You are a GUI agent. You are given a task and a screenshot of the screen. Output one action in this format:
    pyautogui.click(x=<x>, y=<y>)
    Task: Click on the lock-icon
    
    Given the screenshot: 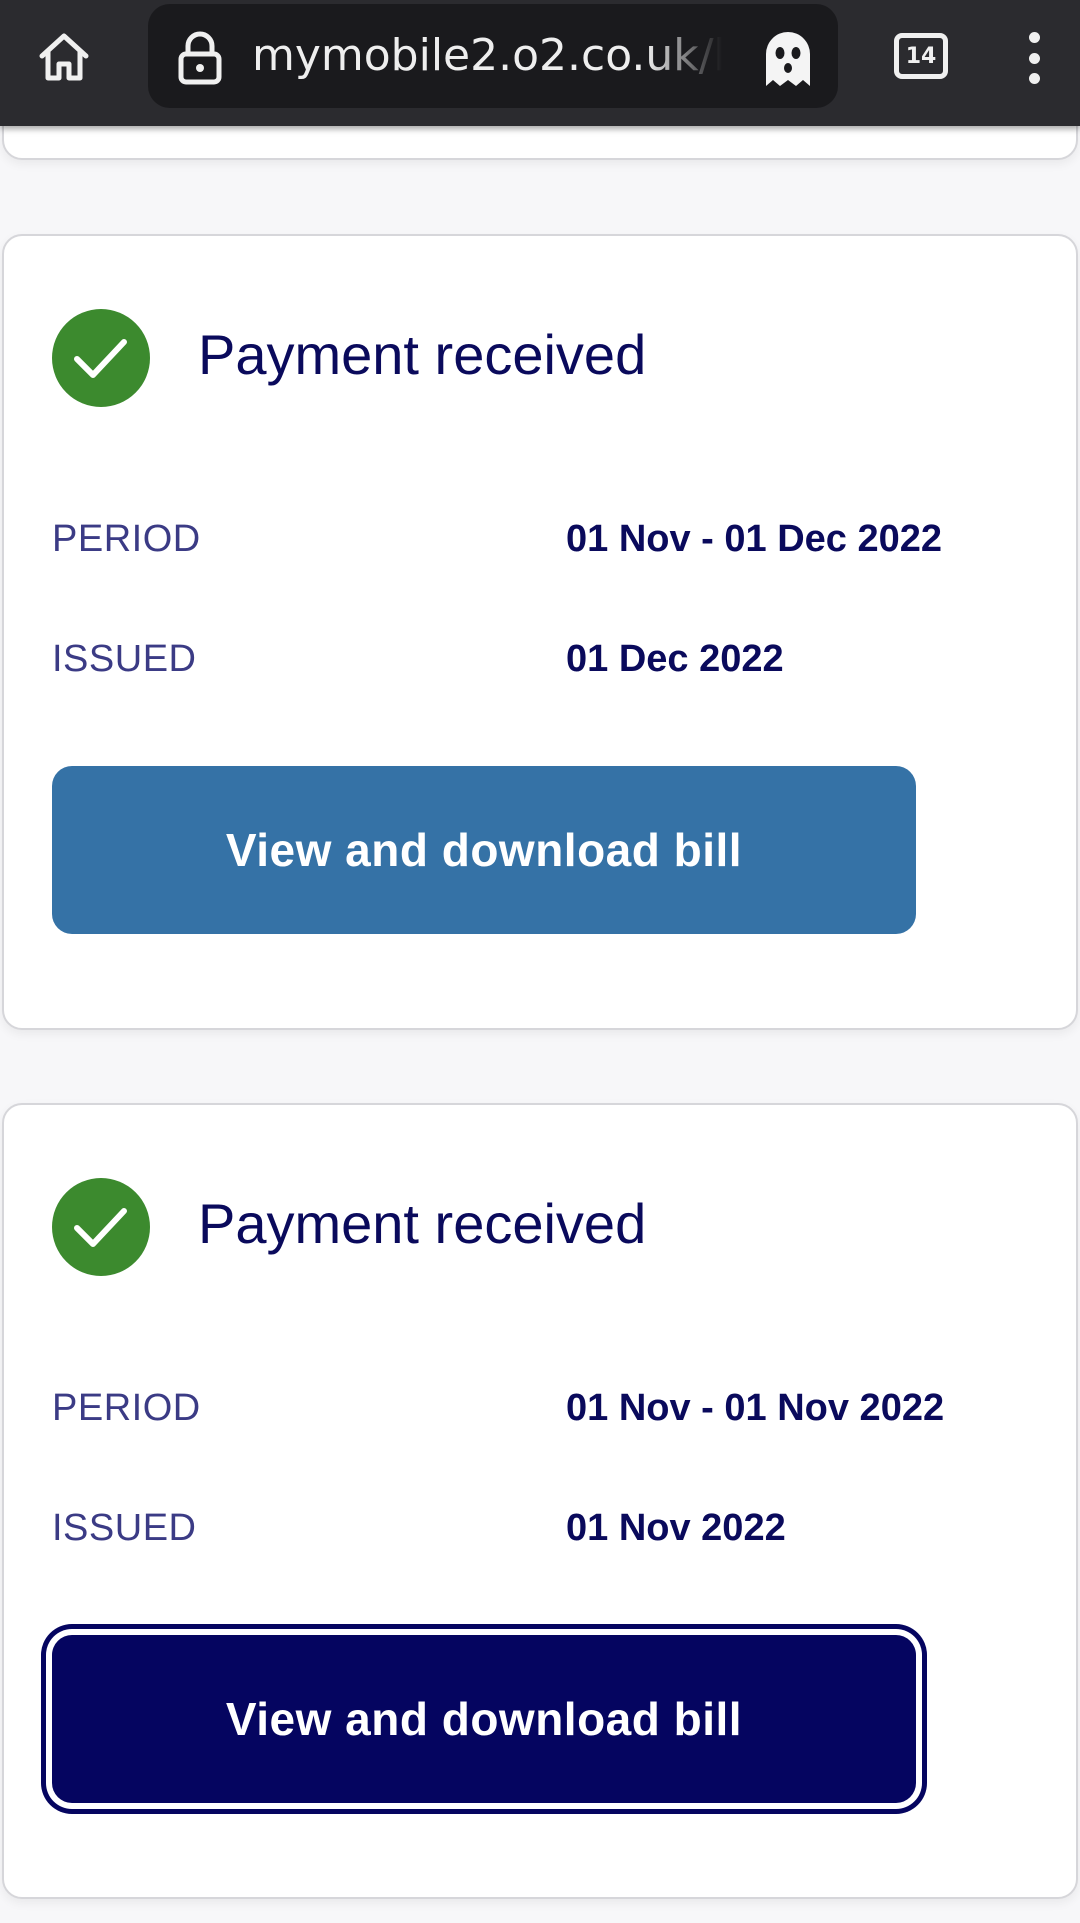 What is the action you would take?
    pyautogui.click(x=200, y=58)
    